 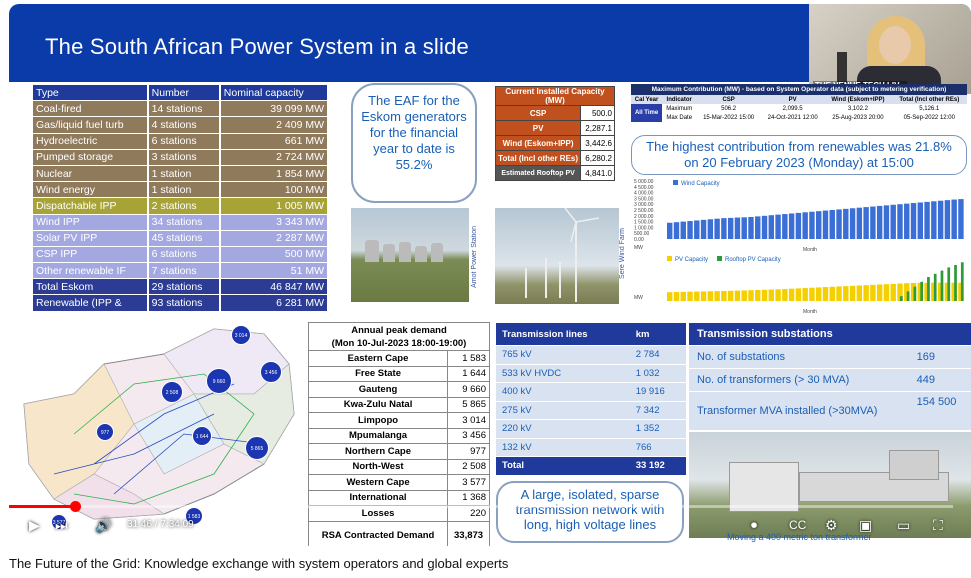 What do you see at coordinates (34, 525) in the screenshot?
I see `play-icon: ▶` at bounding box center [34, 525].